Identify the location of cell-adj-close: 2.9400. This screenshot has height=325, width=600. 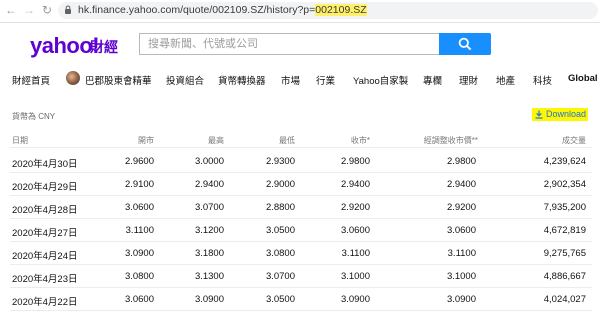
(461, 184).